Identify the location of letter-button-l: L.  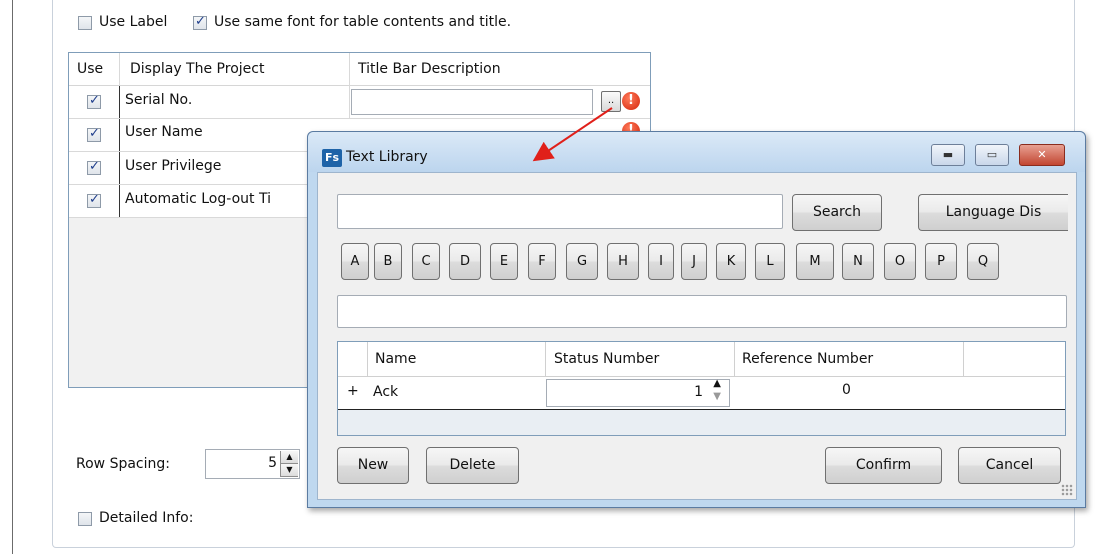
(770, 261).